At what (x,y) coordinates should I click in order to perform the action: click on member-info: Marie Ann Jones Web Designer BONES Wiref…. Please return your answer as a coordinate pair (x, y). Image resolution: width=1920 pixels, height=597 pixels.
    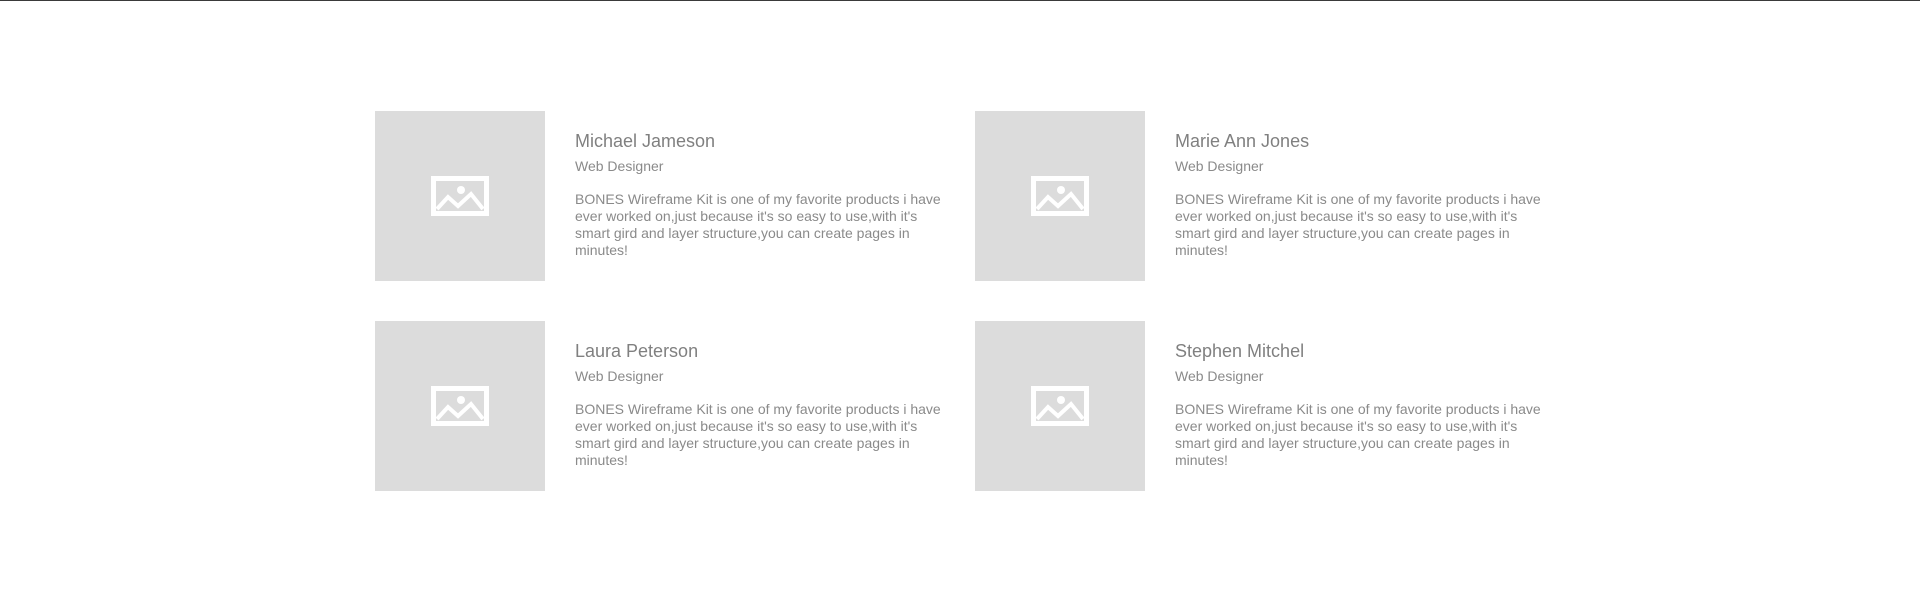
    Looking at the image, I should click on (1361, 185).